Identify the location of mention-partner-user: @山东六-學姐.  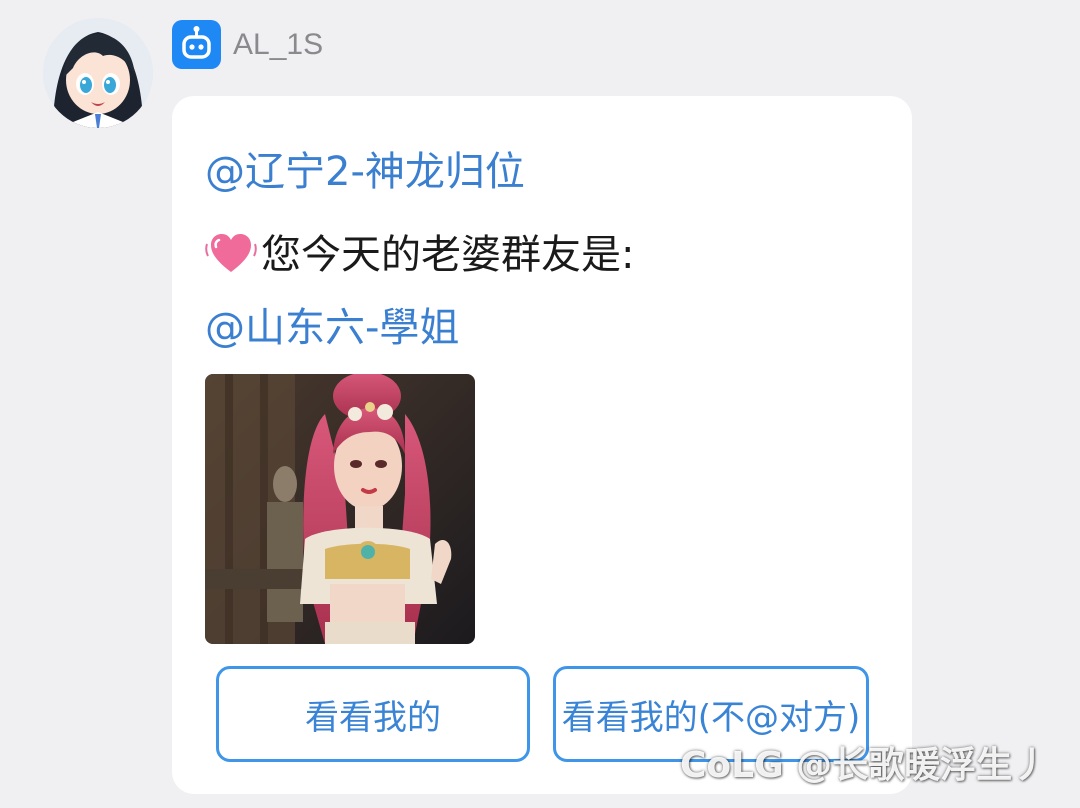
(332, 328).